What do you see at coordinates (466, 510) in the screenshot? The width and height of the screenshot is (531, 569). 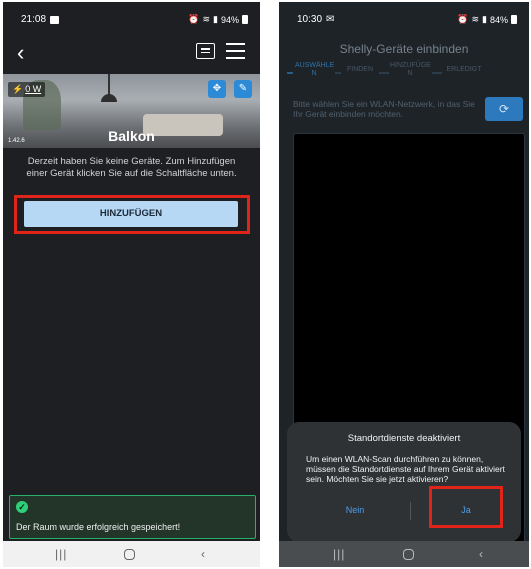 I see `confirm-button: Ja` at bounding box center [466, 510].